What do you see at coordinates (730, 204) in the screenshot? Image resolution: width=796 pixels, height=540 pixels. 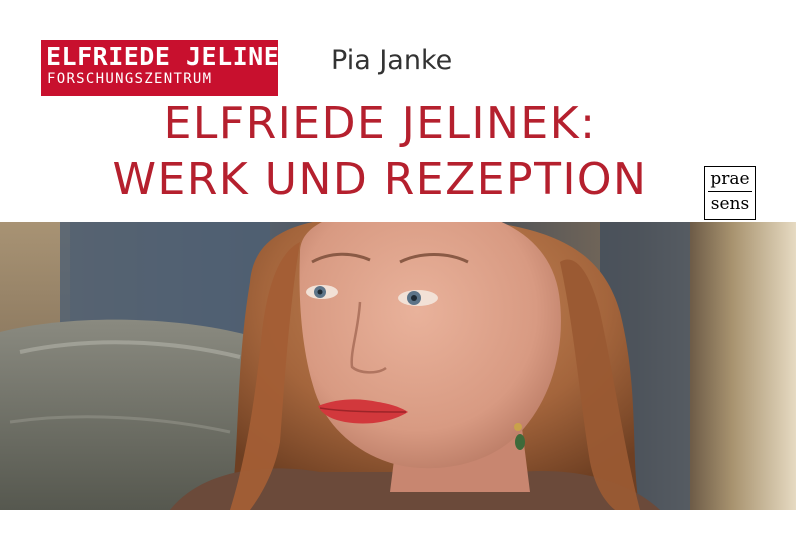 I see `publisher-logo-line-2: sens` at bounding box center [730, 204].